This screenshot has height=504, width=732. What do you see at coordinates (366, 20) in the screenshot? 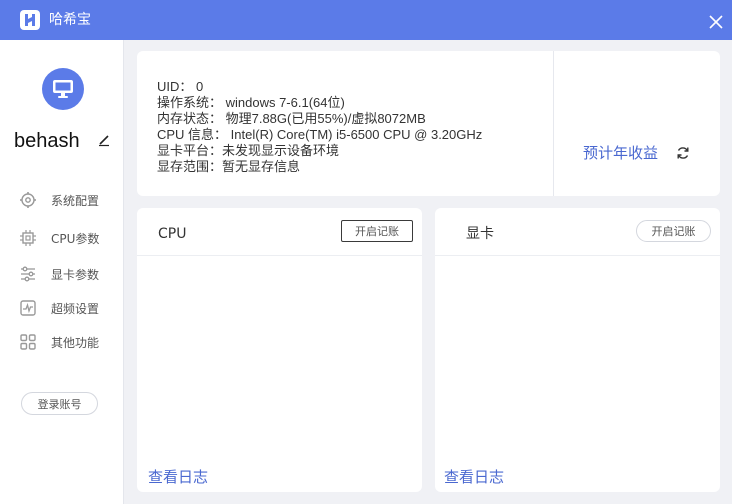
I see `title-bar: 哈希宝` at bounding box center [366, 20].